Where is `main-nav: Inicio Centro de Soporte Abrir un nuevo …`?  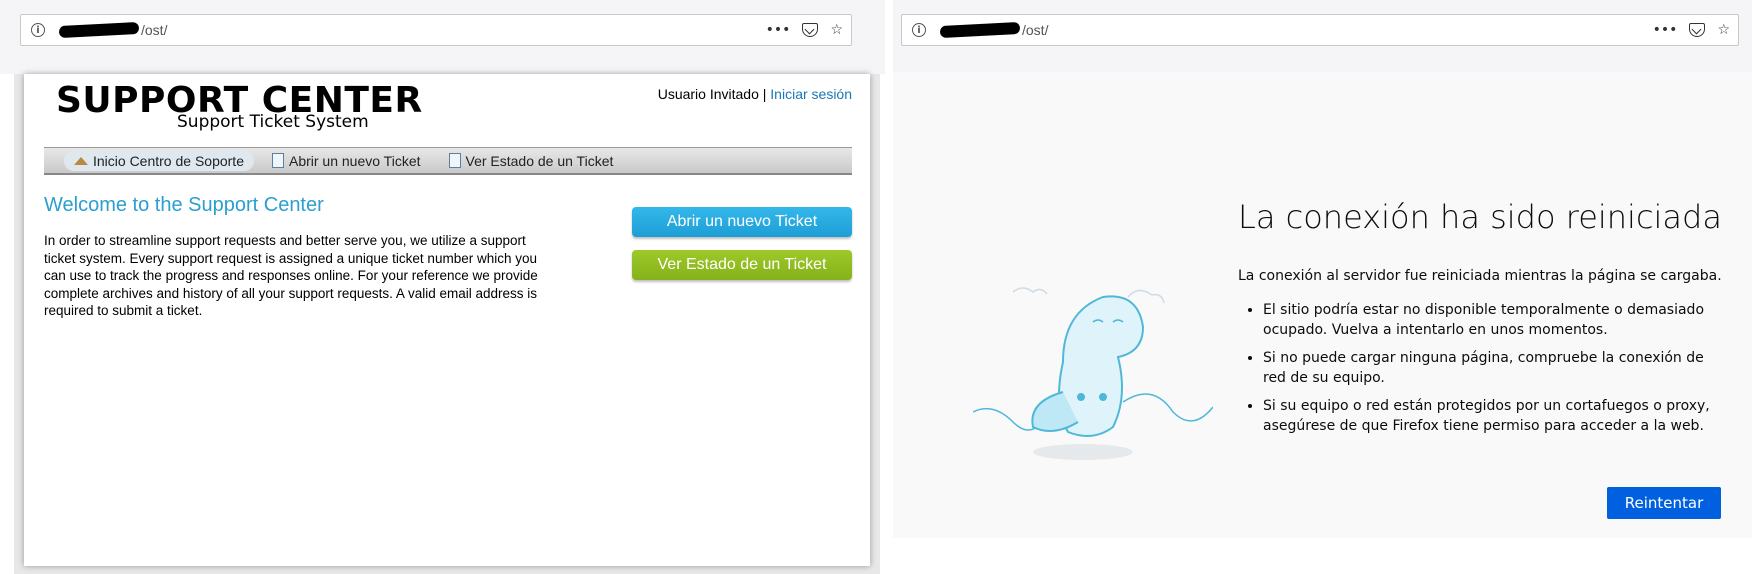
main-nav: Inicio Centro de Soporte Abrir un nuevo … is located at coordinates (448, 161).